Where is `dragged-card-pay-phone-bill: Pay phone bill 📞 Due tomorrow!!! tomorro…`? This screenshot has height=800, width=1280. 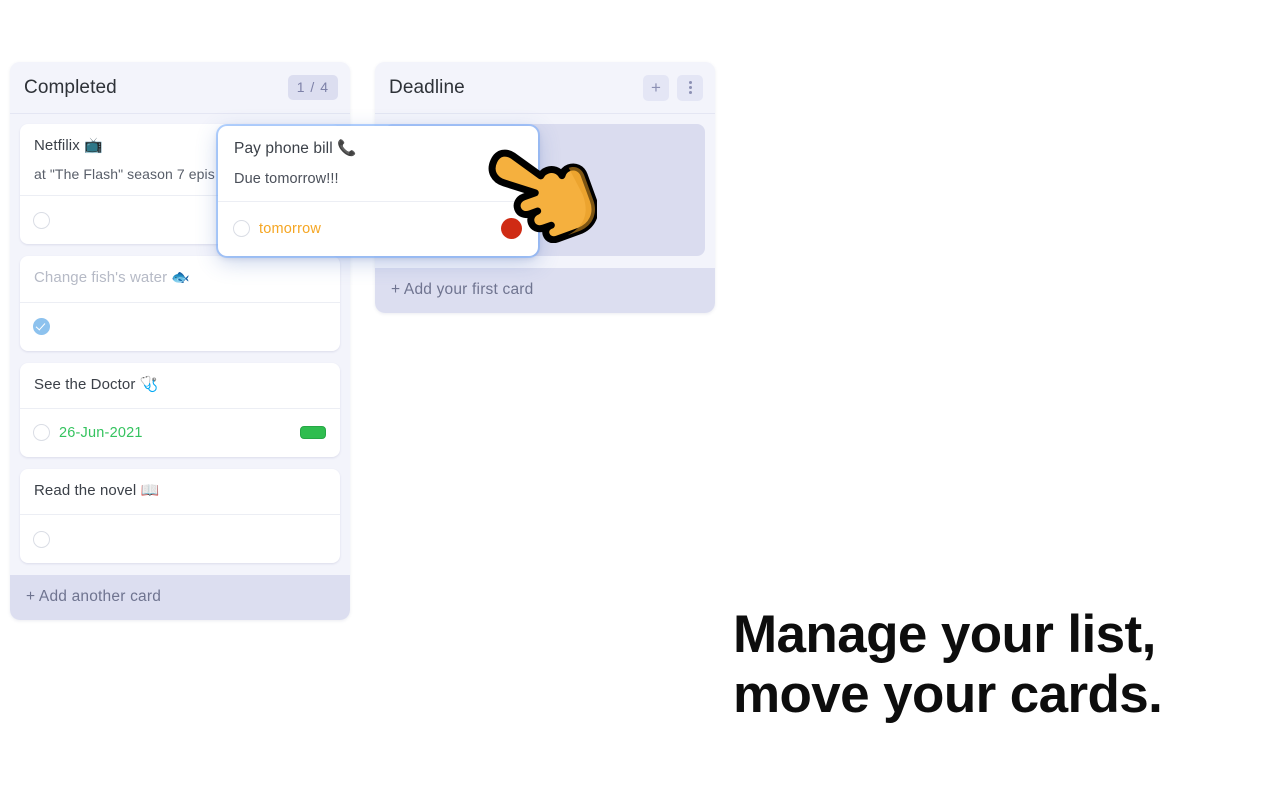 dragged-card-pay-phone-bill: Pay phone bill 📞 Due tomorrow!!! tomorro… is located at coordinates (378, 191).